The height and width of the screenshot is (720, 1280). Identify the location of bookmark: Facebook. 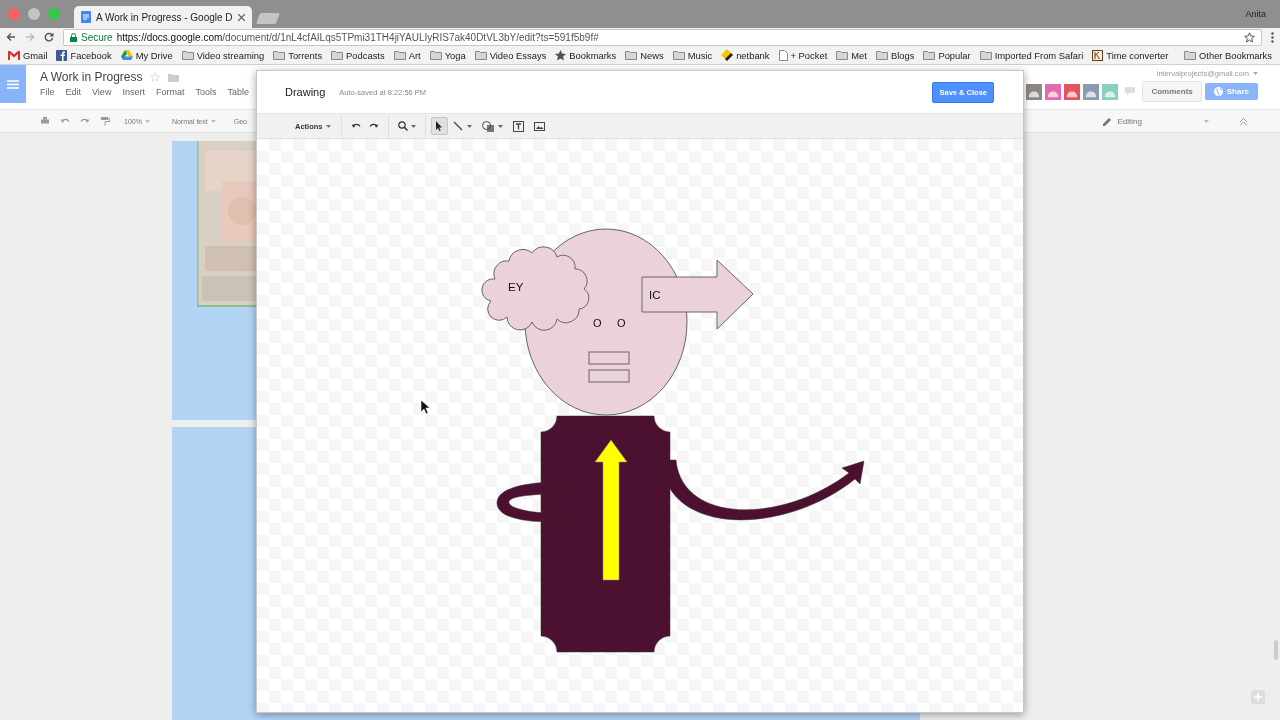
(84, 55).